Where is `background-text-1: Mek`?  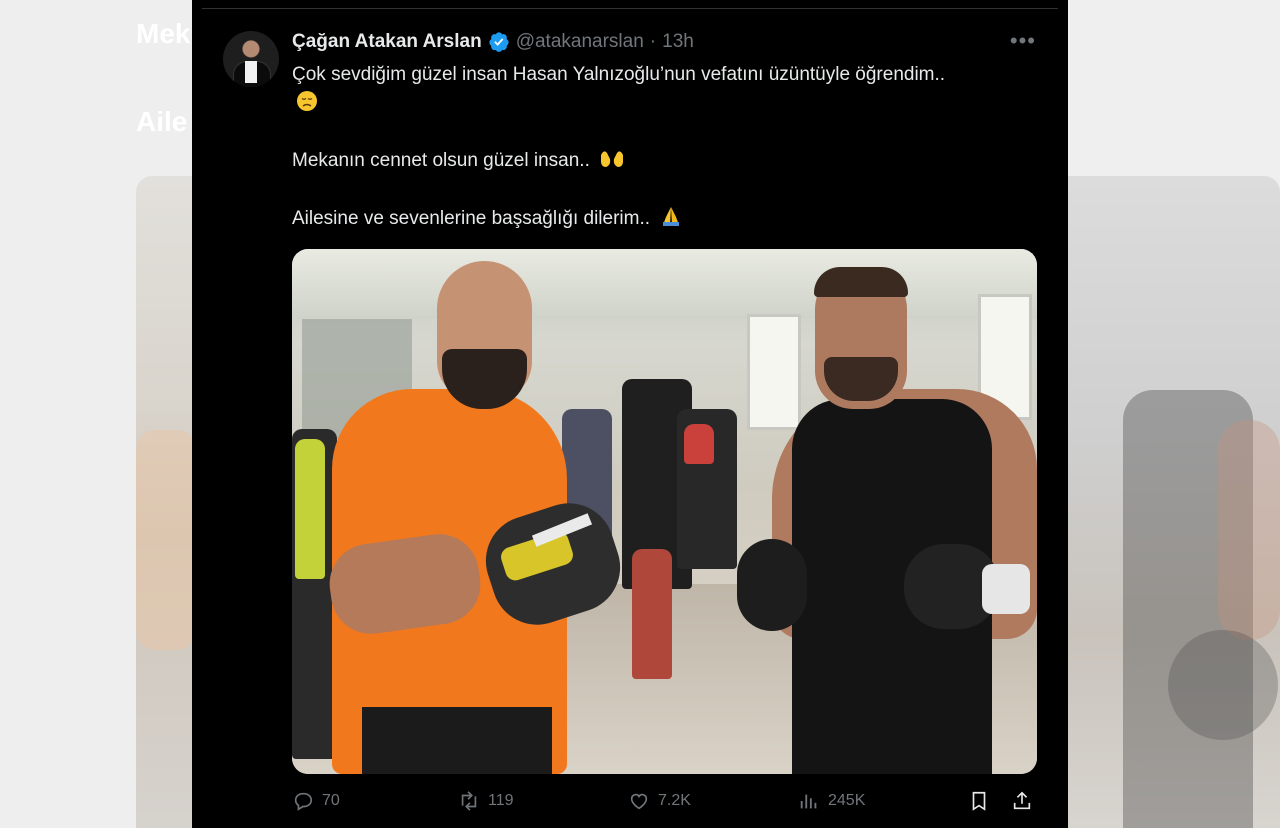 background-text-1: Mek is located at coordinates (163, 33).